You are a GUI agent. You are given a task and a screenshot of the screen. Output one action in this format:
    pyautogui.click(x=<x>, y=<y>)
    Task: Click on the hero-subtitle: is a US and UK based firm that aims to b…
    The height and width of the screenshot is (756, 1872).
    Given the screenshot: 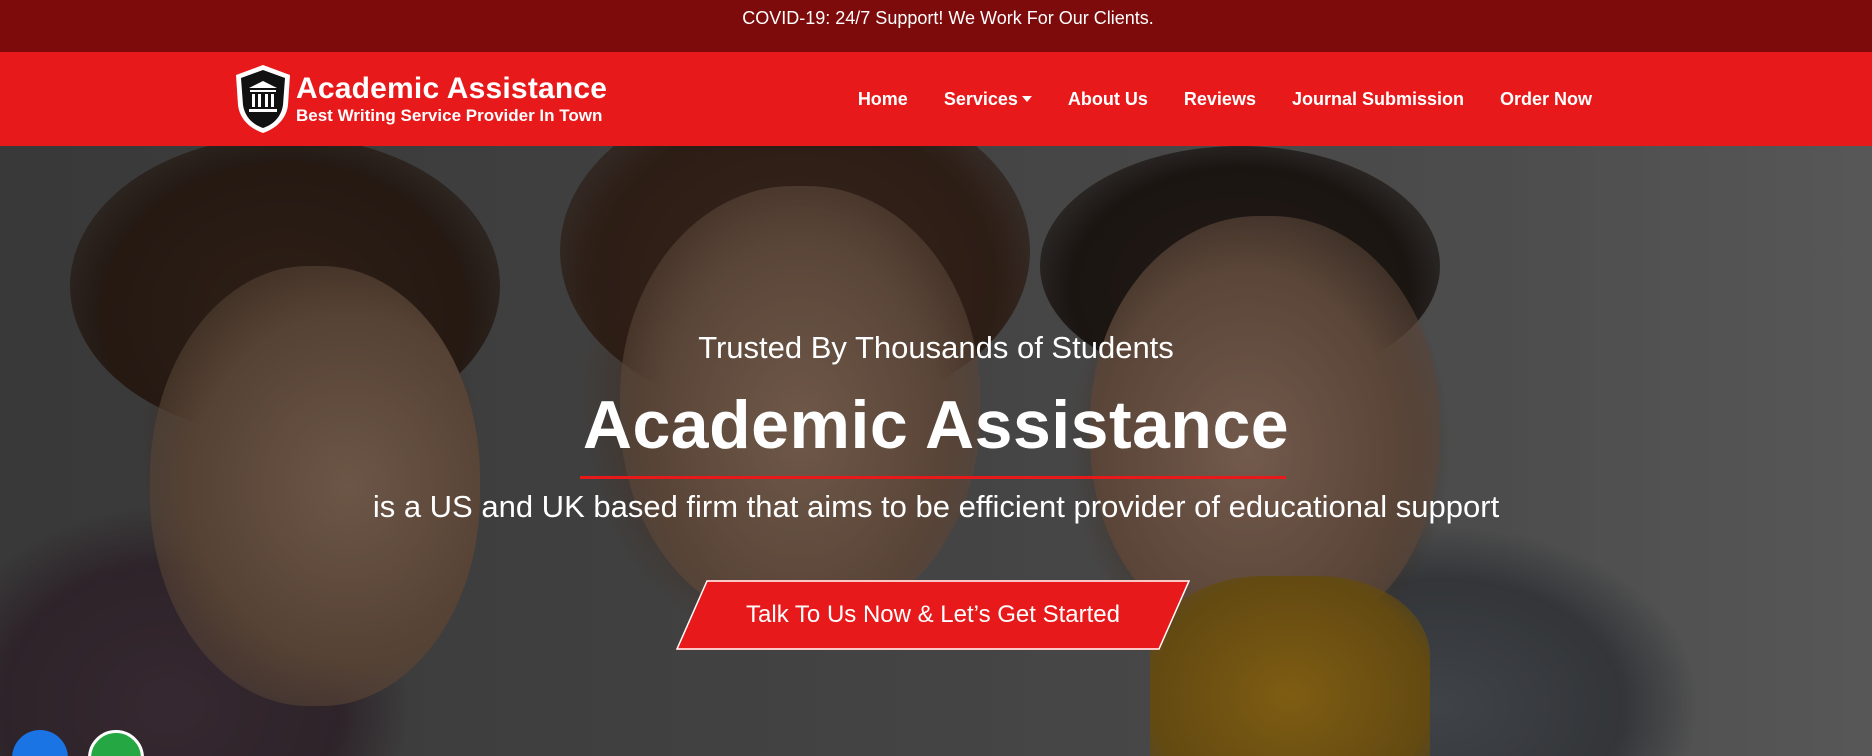 What is the action you would take?
    pyautogui.click(x=936, y=506)
    